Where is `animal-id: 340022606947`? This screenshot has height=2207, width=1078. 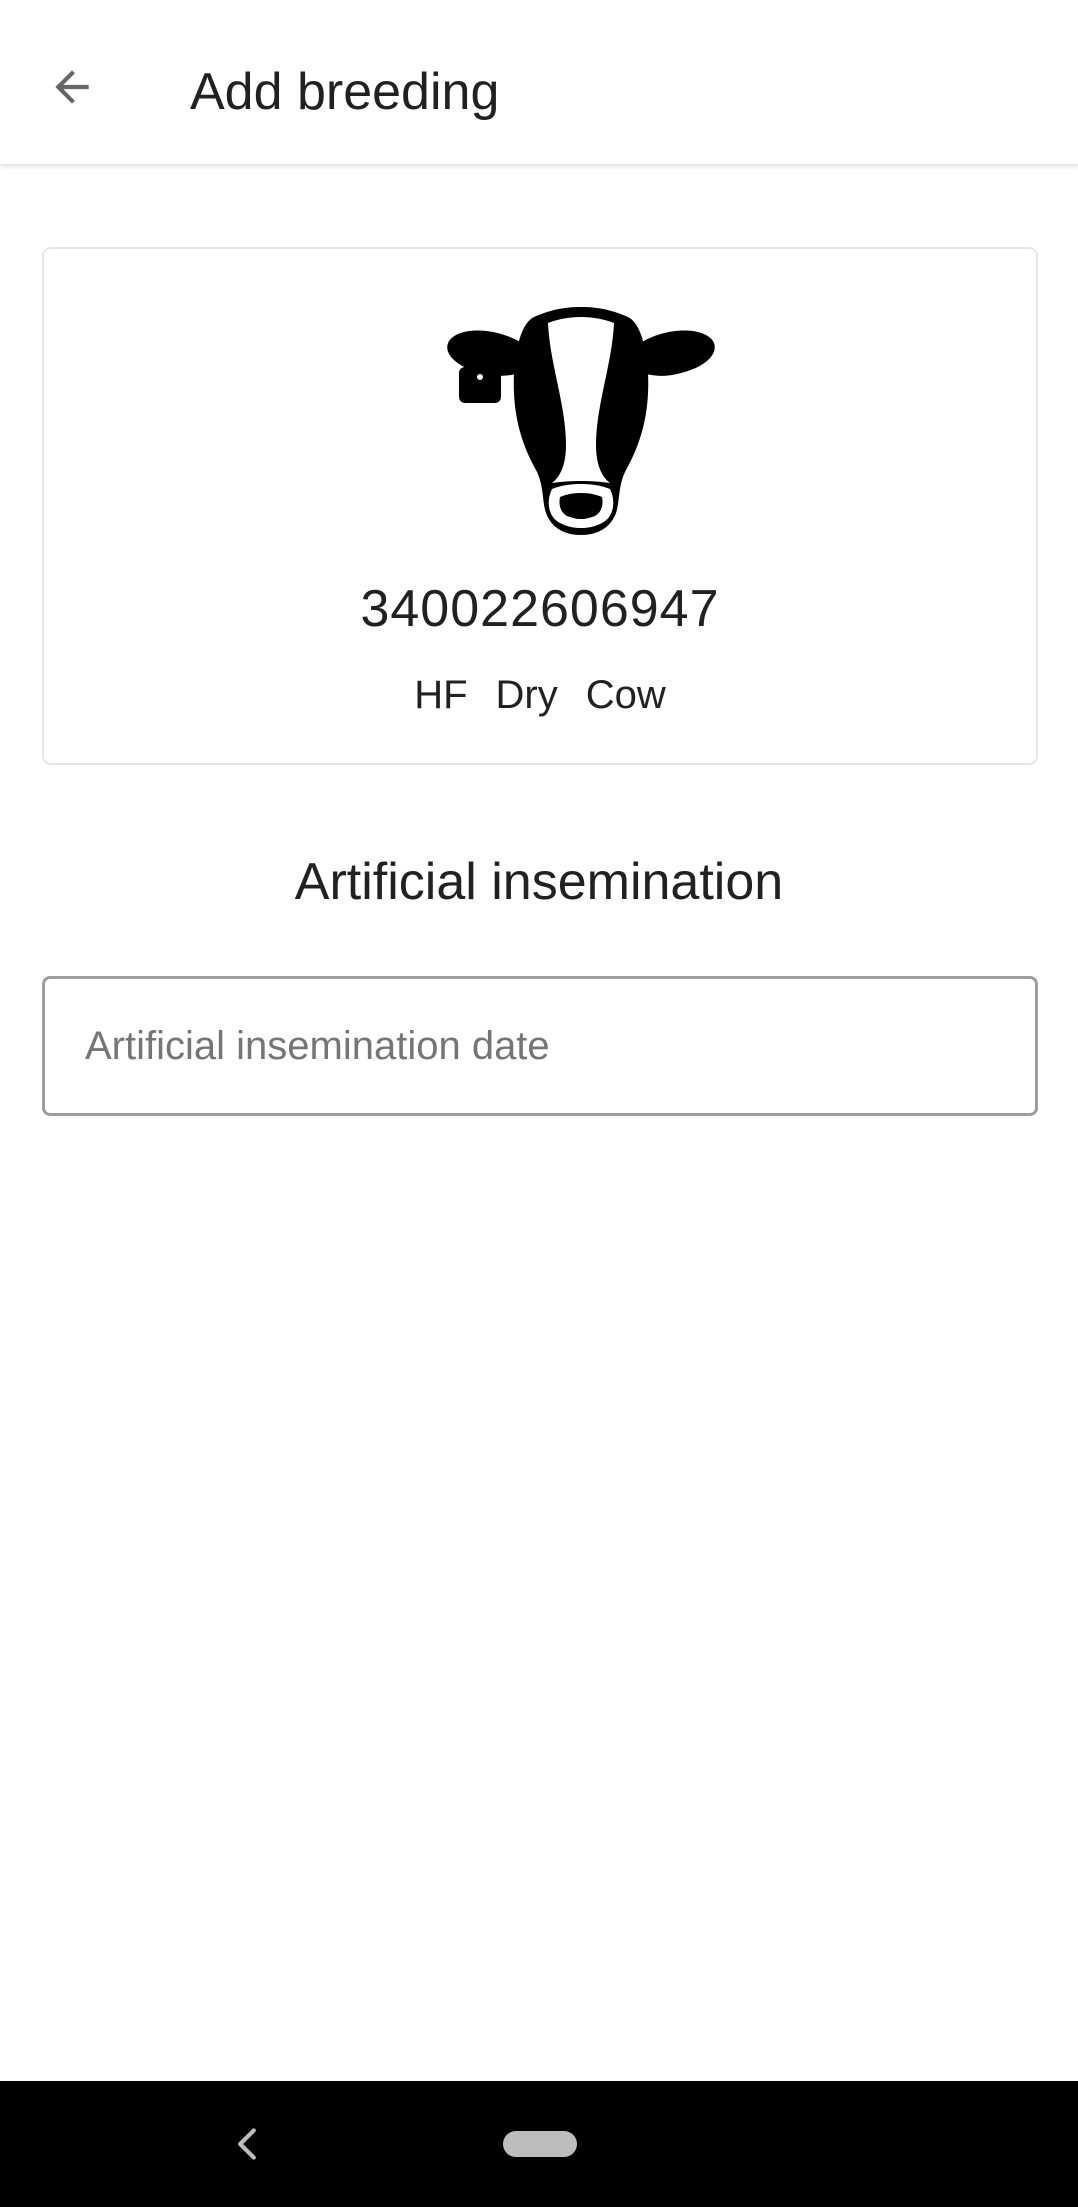 animal-id: 340022606947 is located at coordinates (540, 609).